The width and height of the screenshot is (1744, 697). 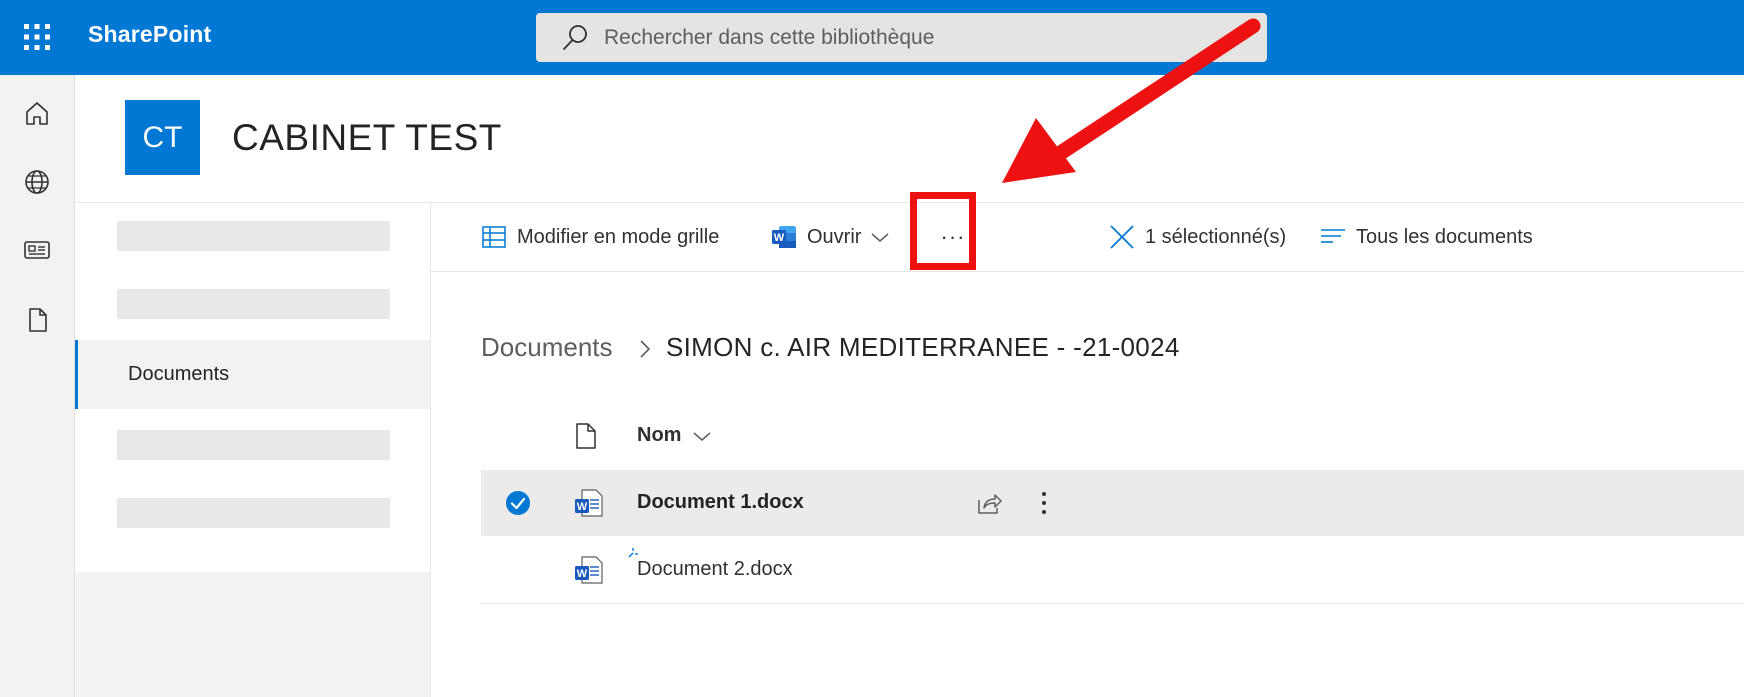 I want to click on share-icon, so click(x=989, y=503).